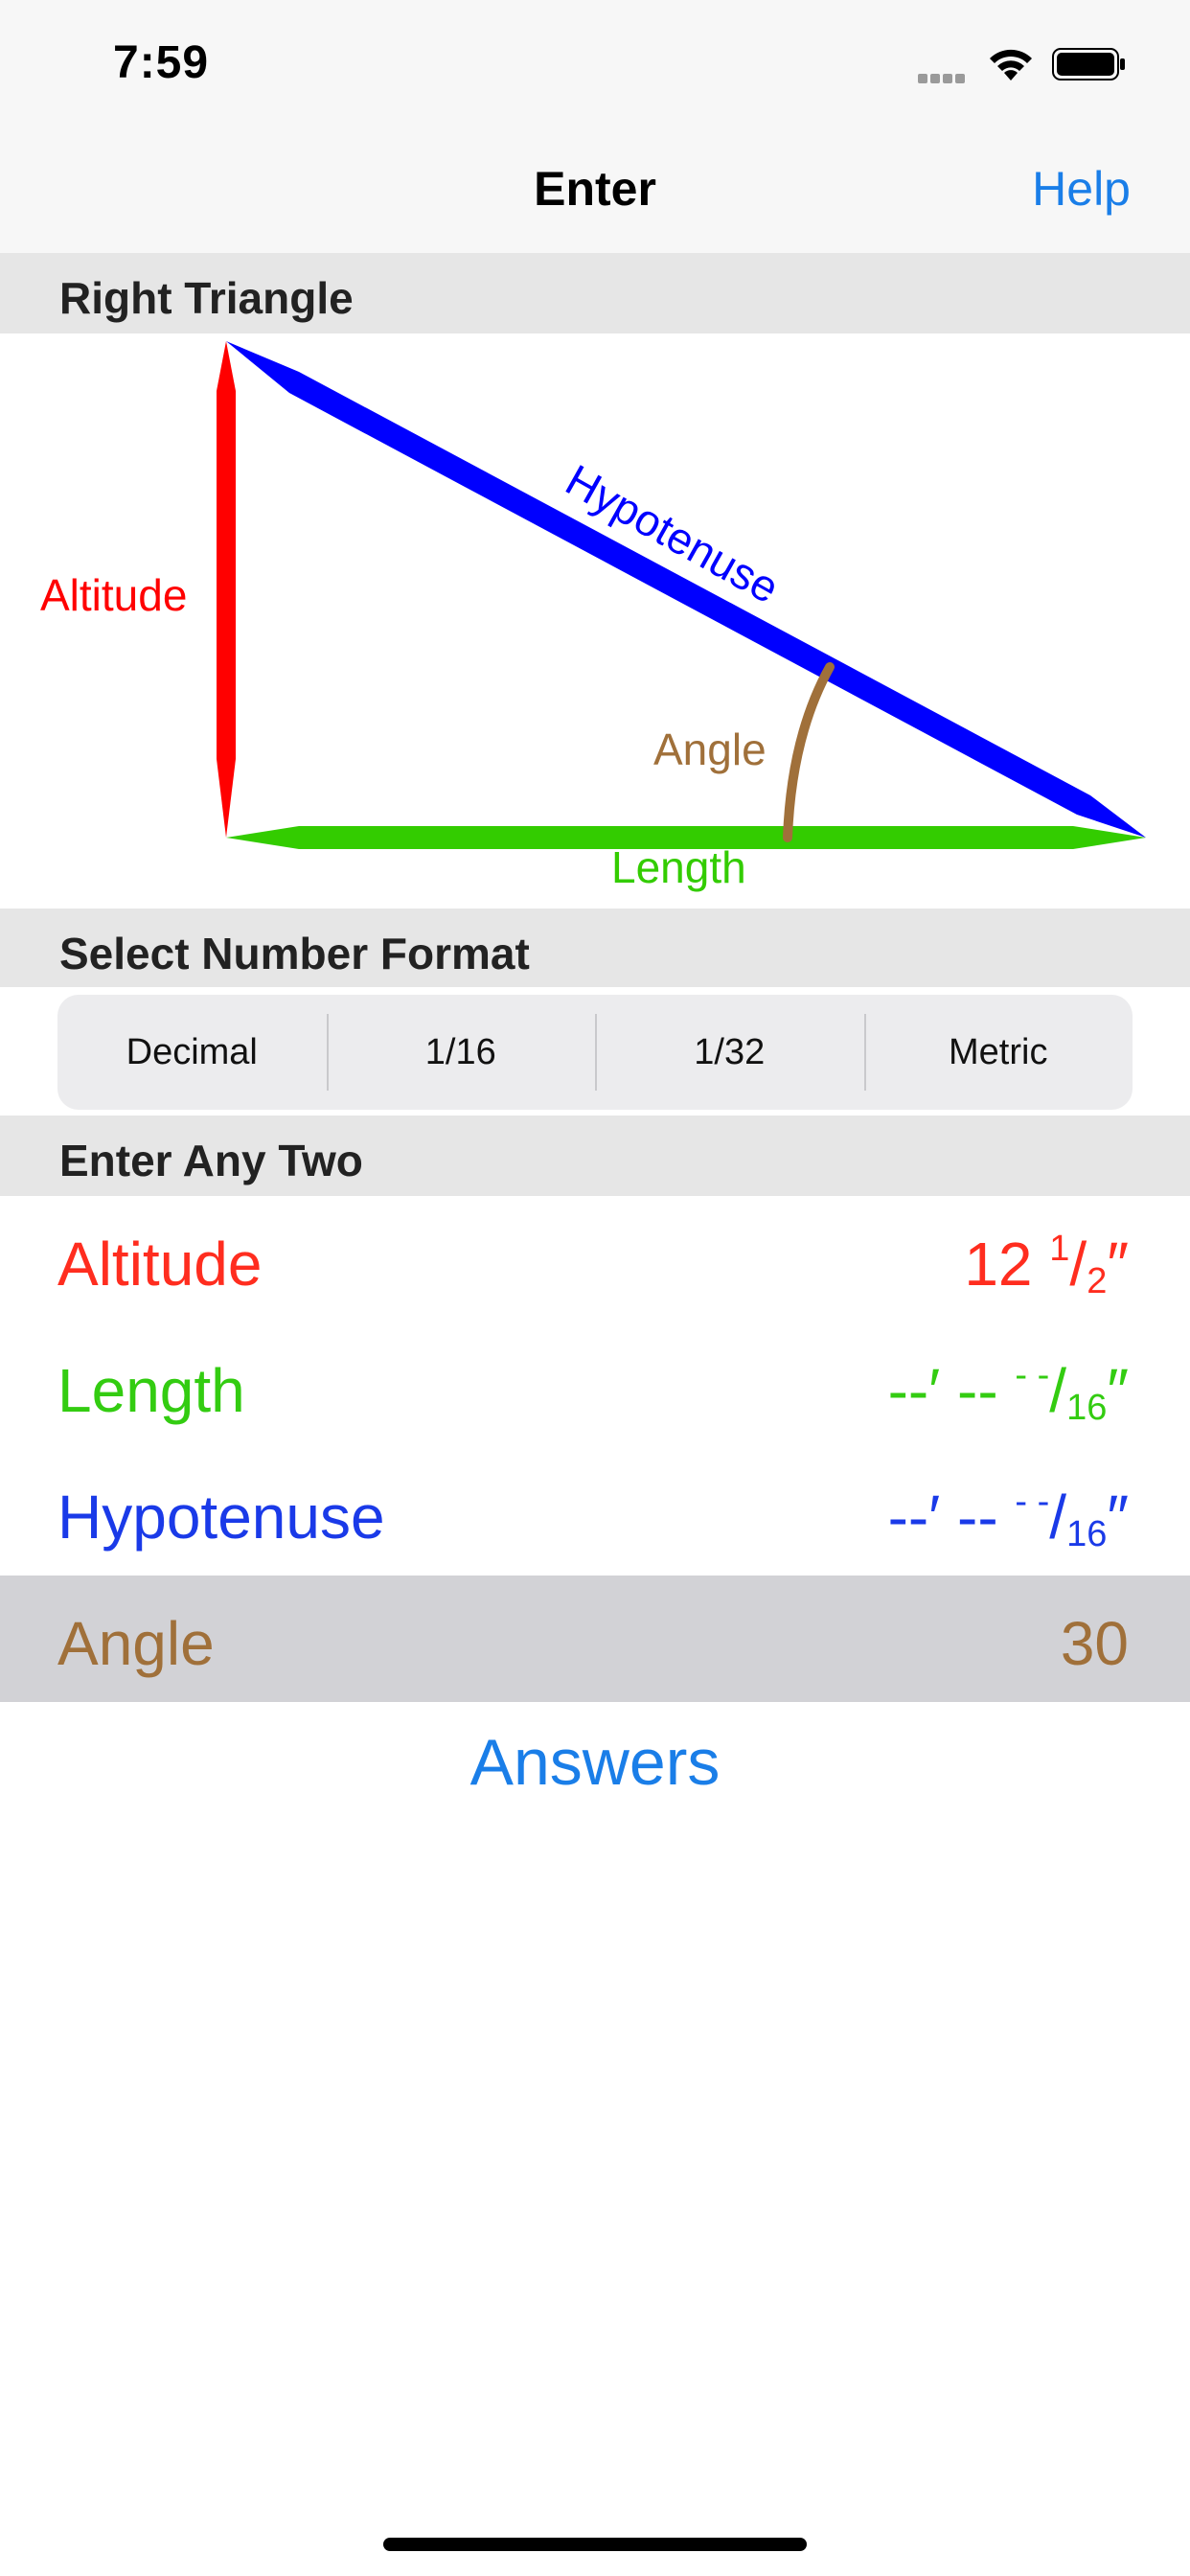  I want to click on wifi-icon, so click(1011, 64).